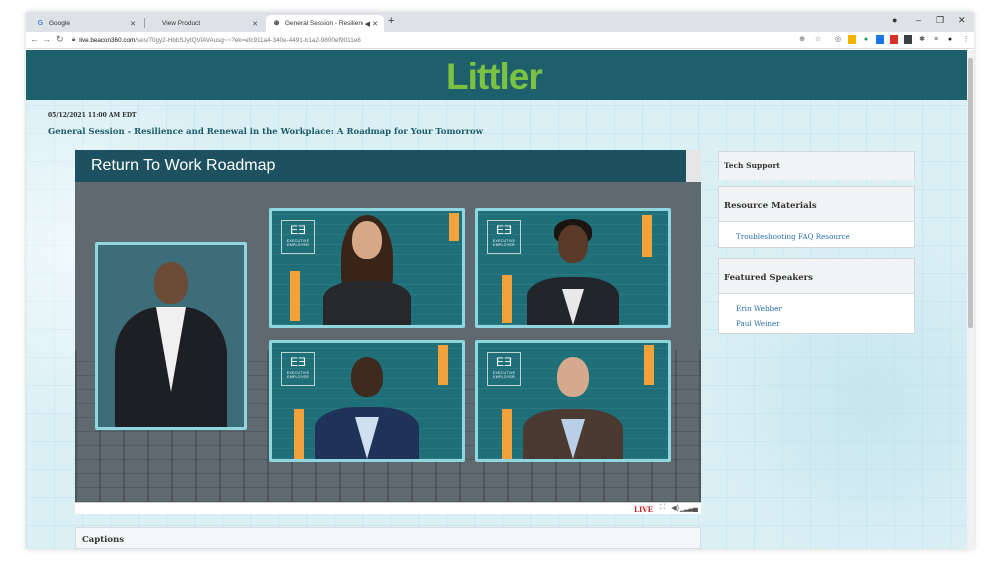 The image size is (1000, 562). What do you see at coordinates (380, 166) in the screenshot?
I see `slide-title-bar: Return To Work Roadmap` at bounding box center [380, 166].